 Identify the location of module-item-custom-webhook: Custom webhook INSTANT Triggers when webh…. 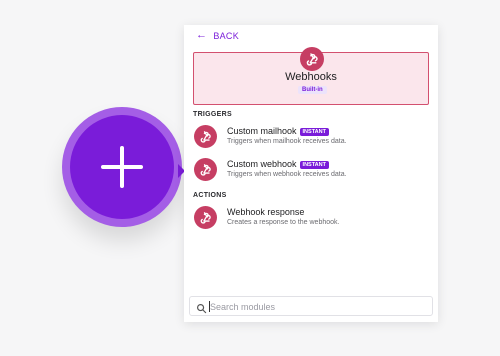
(312, 172).